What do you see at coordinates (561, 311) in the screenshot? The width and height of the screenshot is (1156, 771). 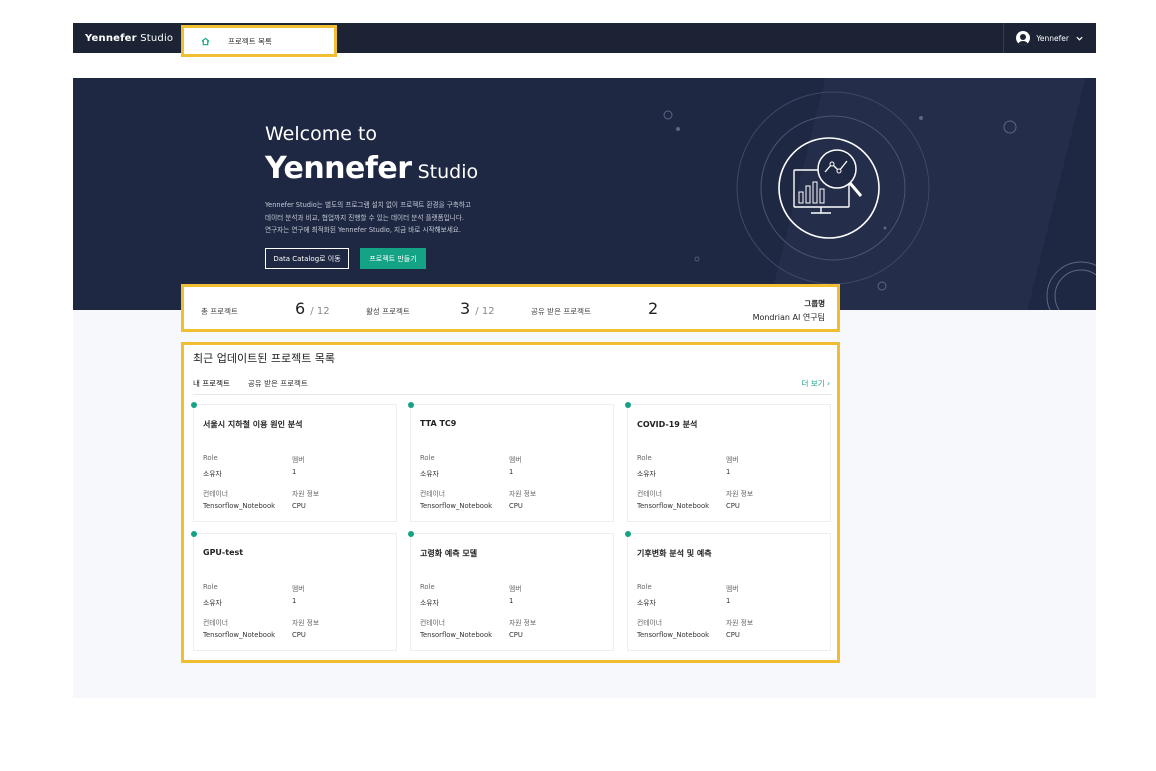 I see `shared-projects-label: 공유 받은 프로젝트` at bounding box center [561, 311].